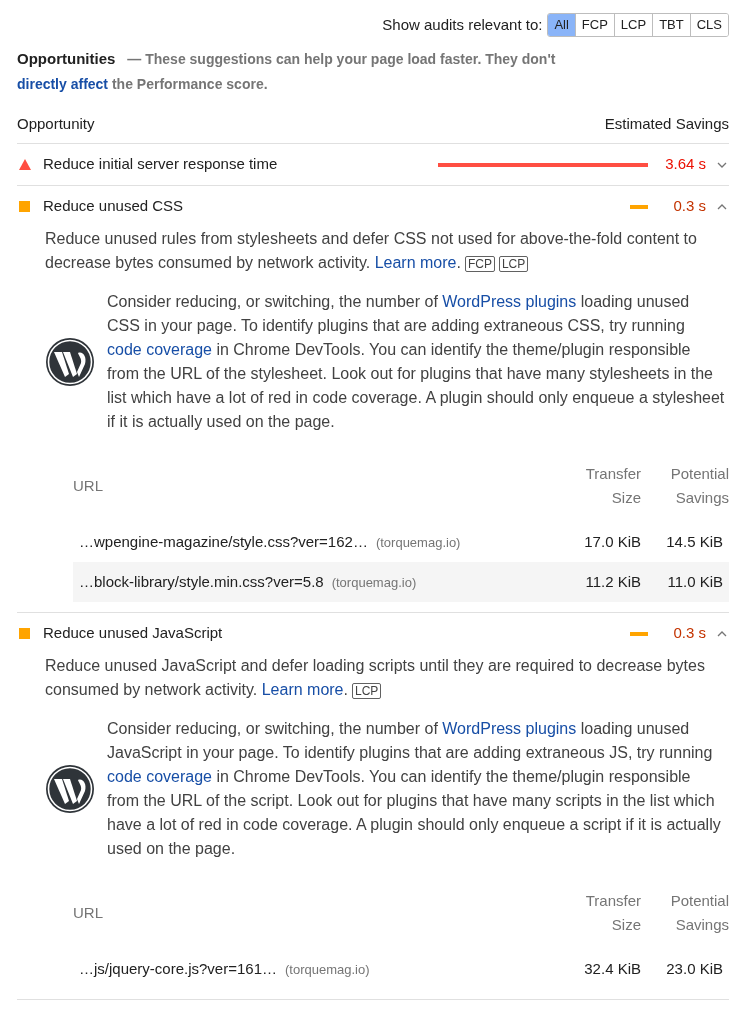  Describe the element at coordinates (114, 206) in the screenshot. I see `audit-title: Reduce unused CSS` at that location.